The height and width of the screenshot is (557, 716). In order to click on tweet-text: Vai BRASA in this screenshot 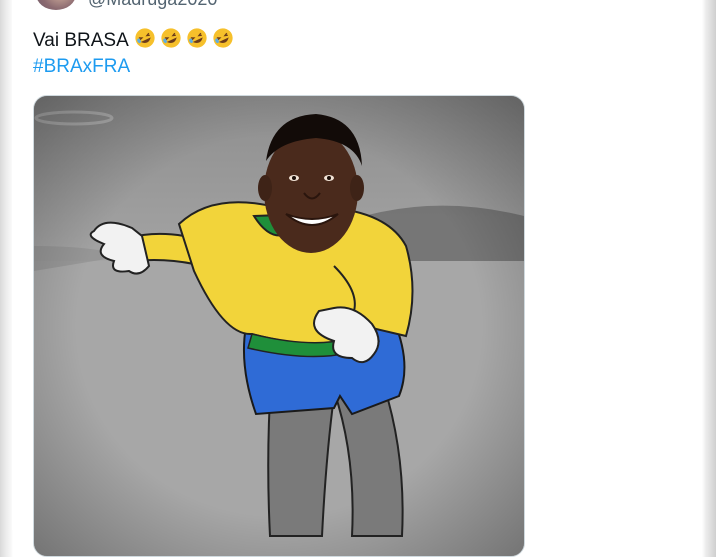, I will do `click(135, 40)`.